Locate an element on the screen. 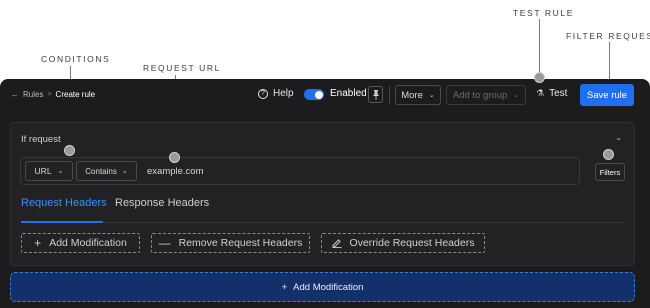 Image resolution: width=650 pixels, height=308 pixels. back-arrow-icon: ← is located at coordinates (15, 94).